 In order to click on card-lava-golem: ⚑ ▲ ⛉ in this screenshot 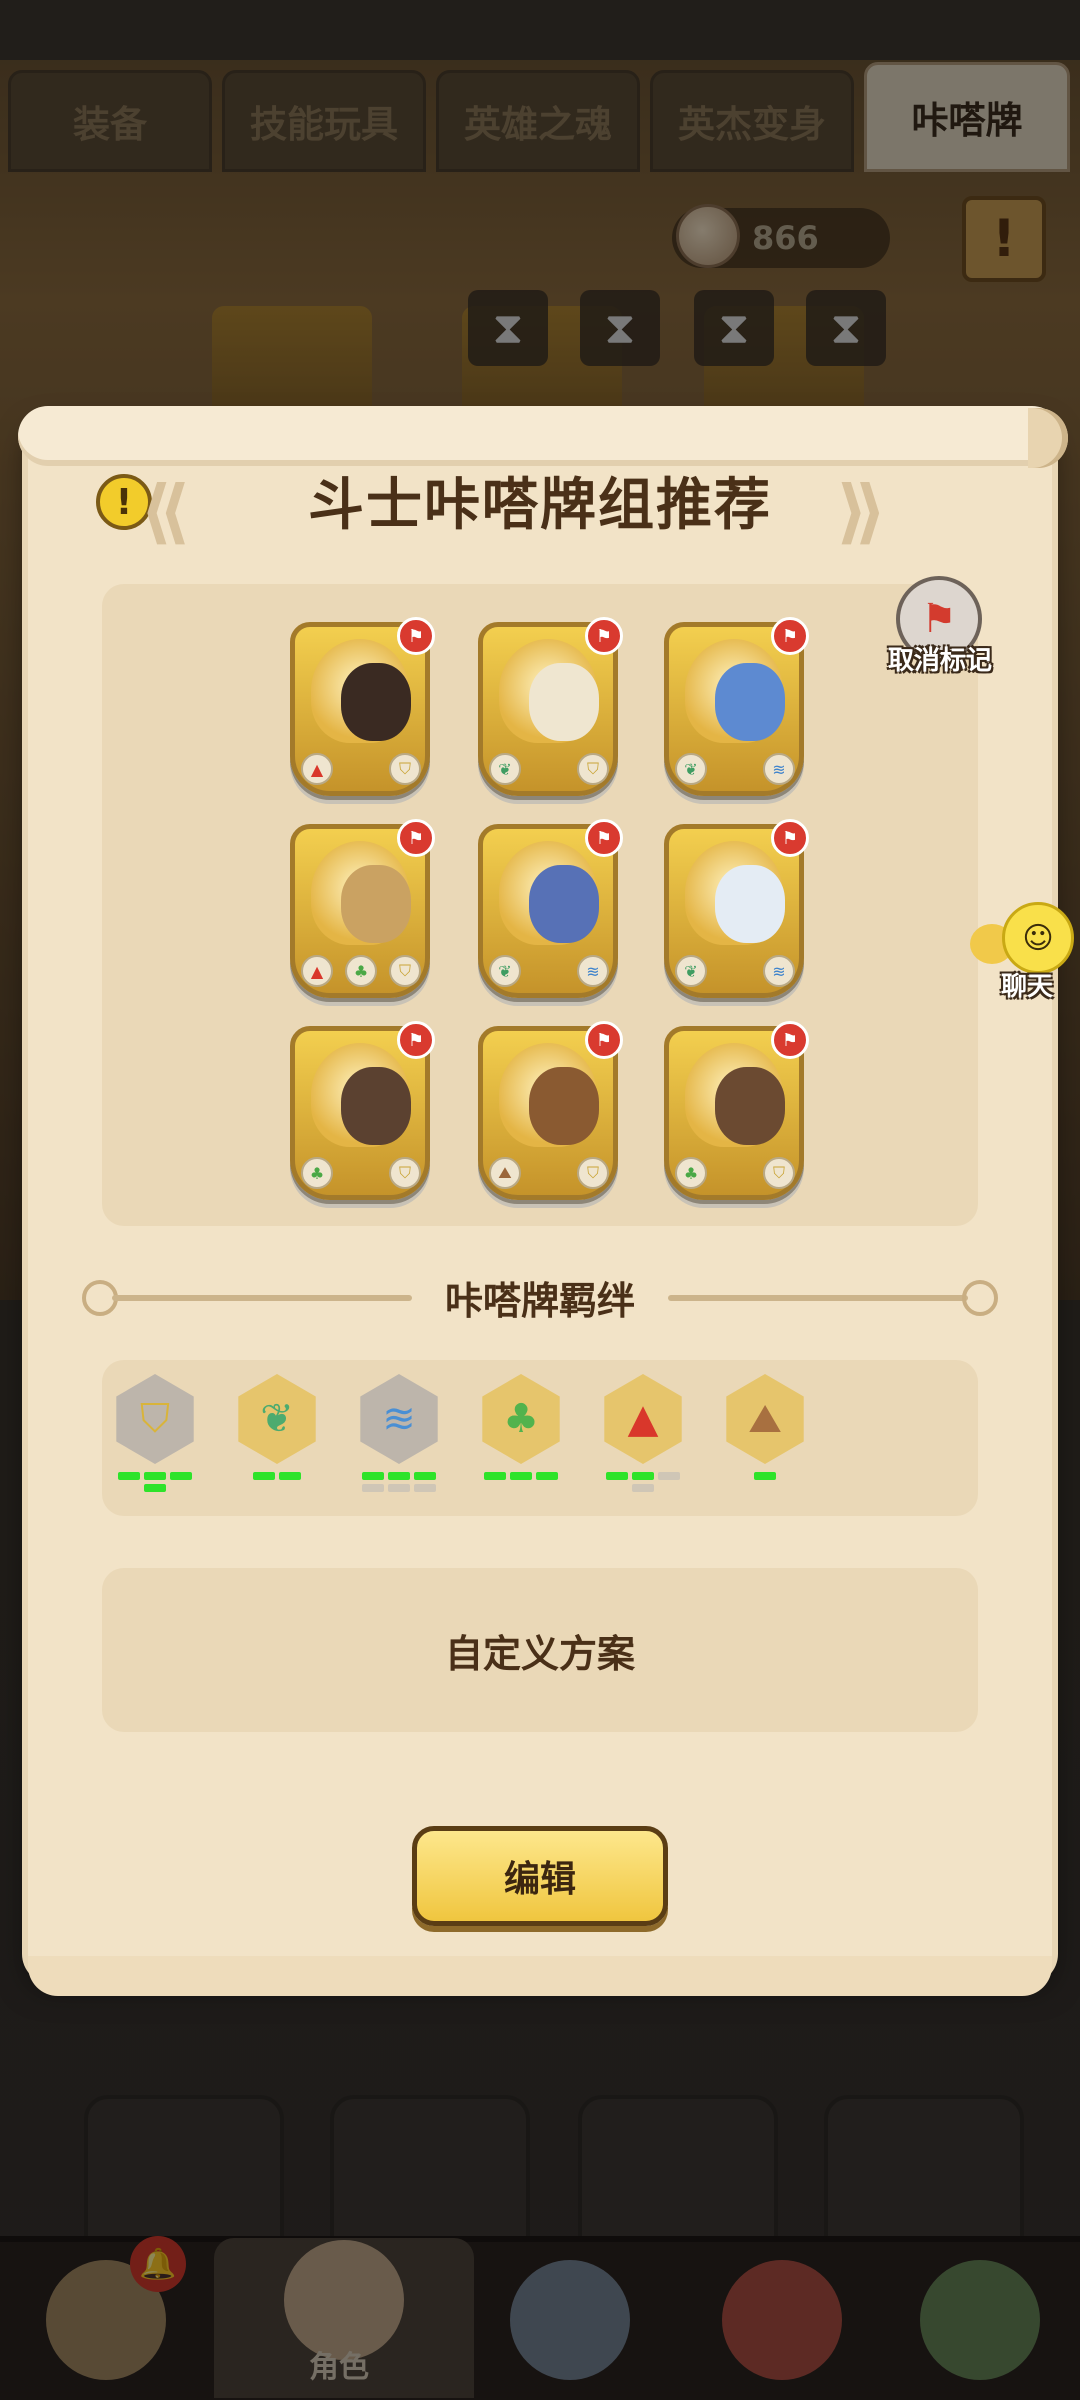, I will do `click(362, 706)`.